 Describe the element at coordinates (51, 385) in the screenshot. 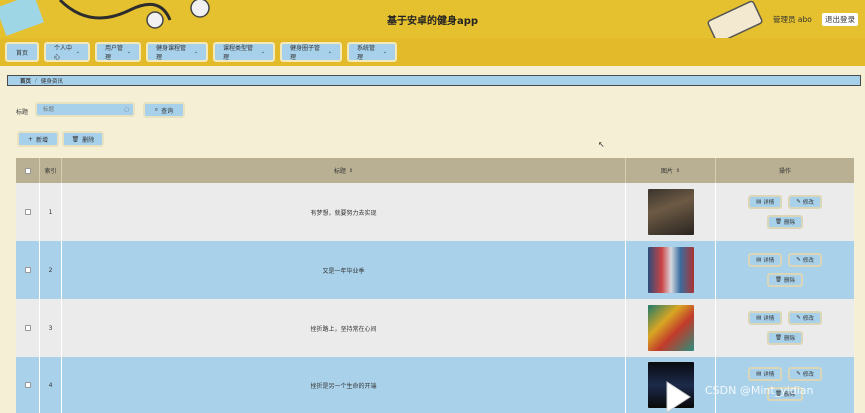

I see `row-index: 4` at that location.